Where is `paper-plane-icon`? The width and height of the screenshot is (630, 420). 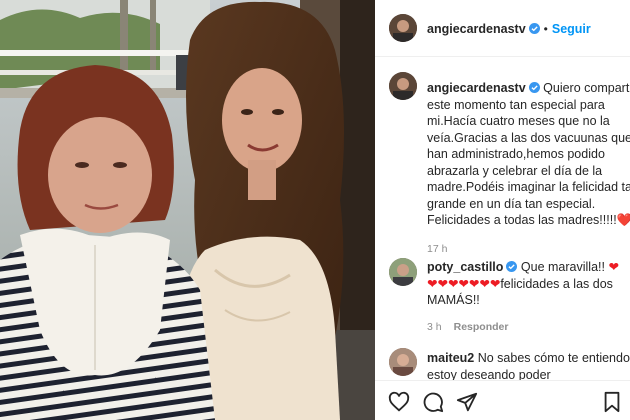
paper-plane-icon is located at coordinates (467, 402).